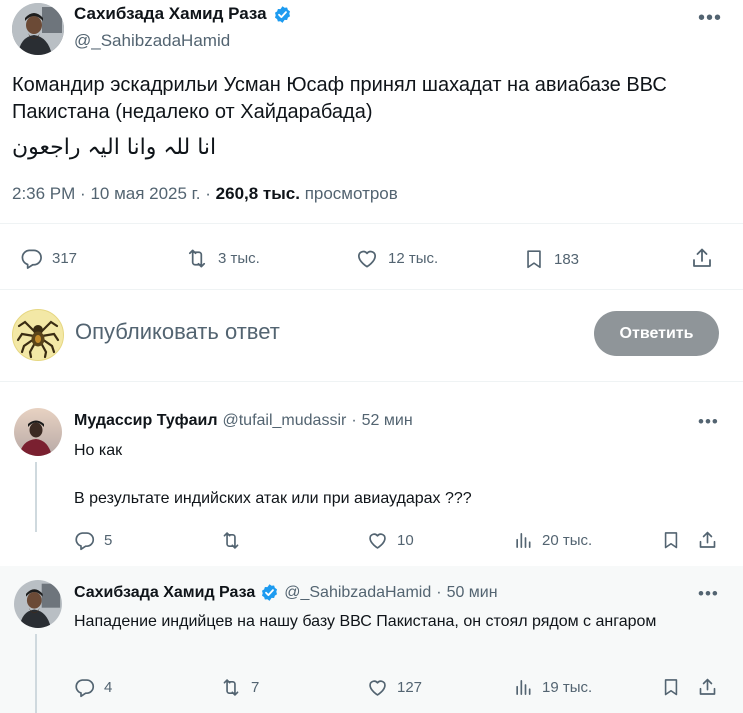 Image resolution: width=743 pixels, height=713 pixels. I want to click on views-count: 260,8 тыс., so click(257, 193).